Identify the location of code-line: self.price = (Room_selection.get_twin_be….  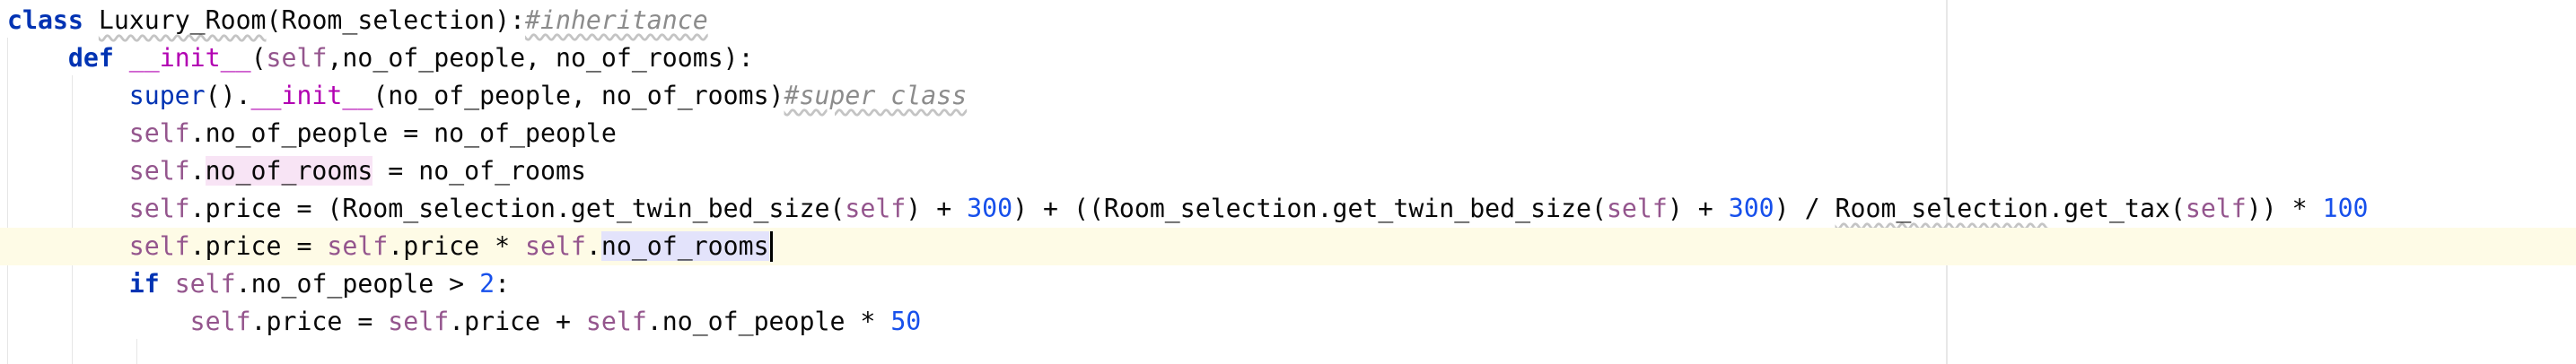
(1288, 209).